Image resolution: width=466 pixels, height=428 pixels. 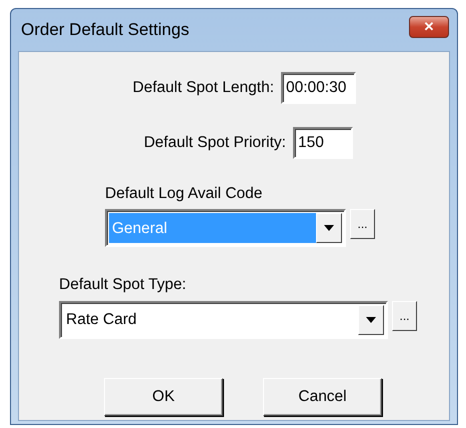 I want to click on cancel-button: Cancel, so click(x=322, y=397).